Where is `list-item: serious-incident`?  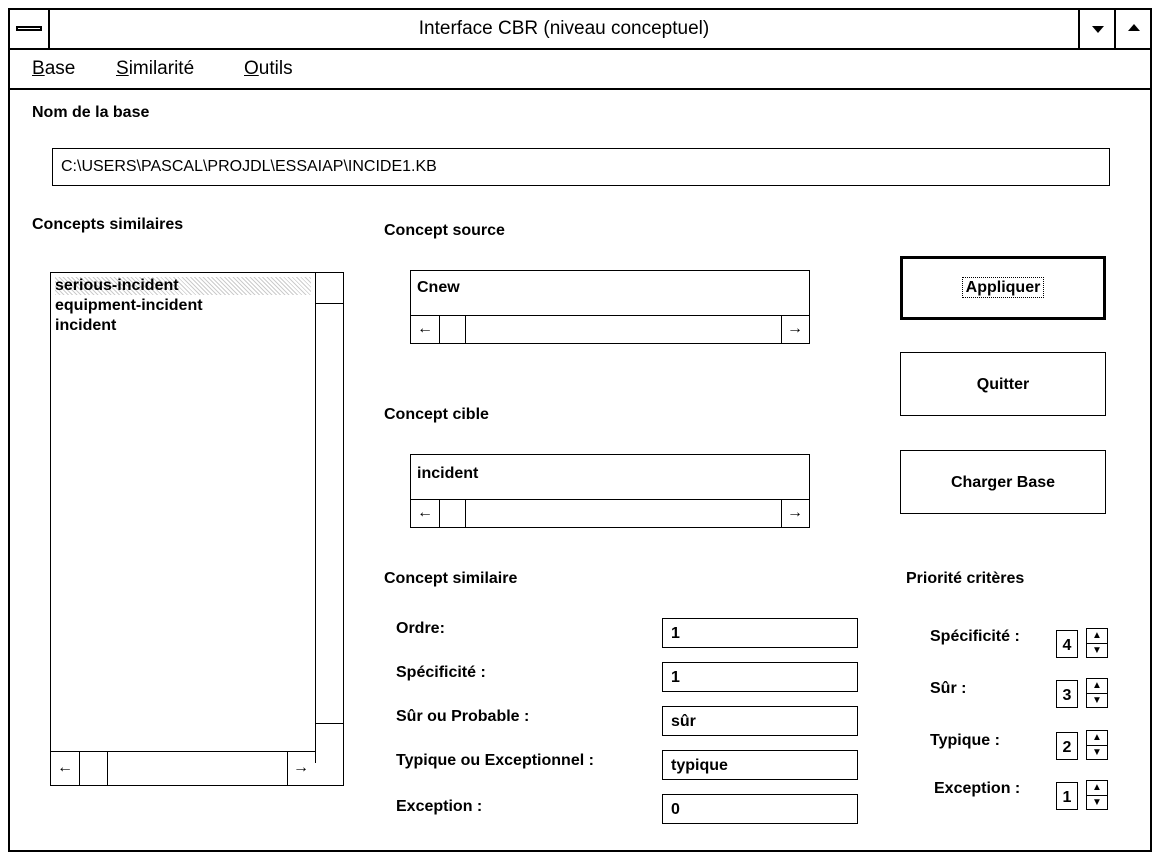
list-item: serious-incident is located at coordinates (183, 286).